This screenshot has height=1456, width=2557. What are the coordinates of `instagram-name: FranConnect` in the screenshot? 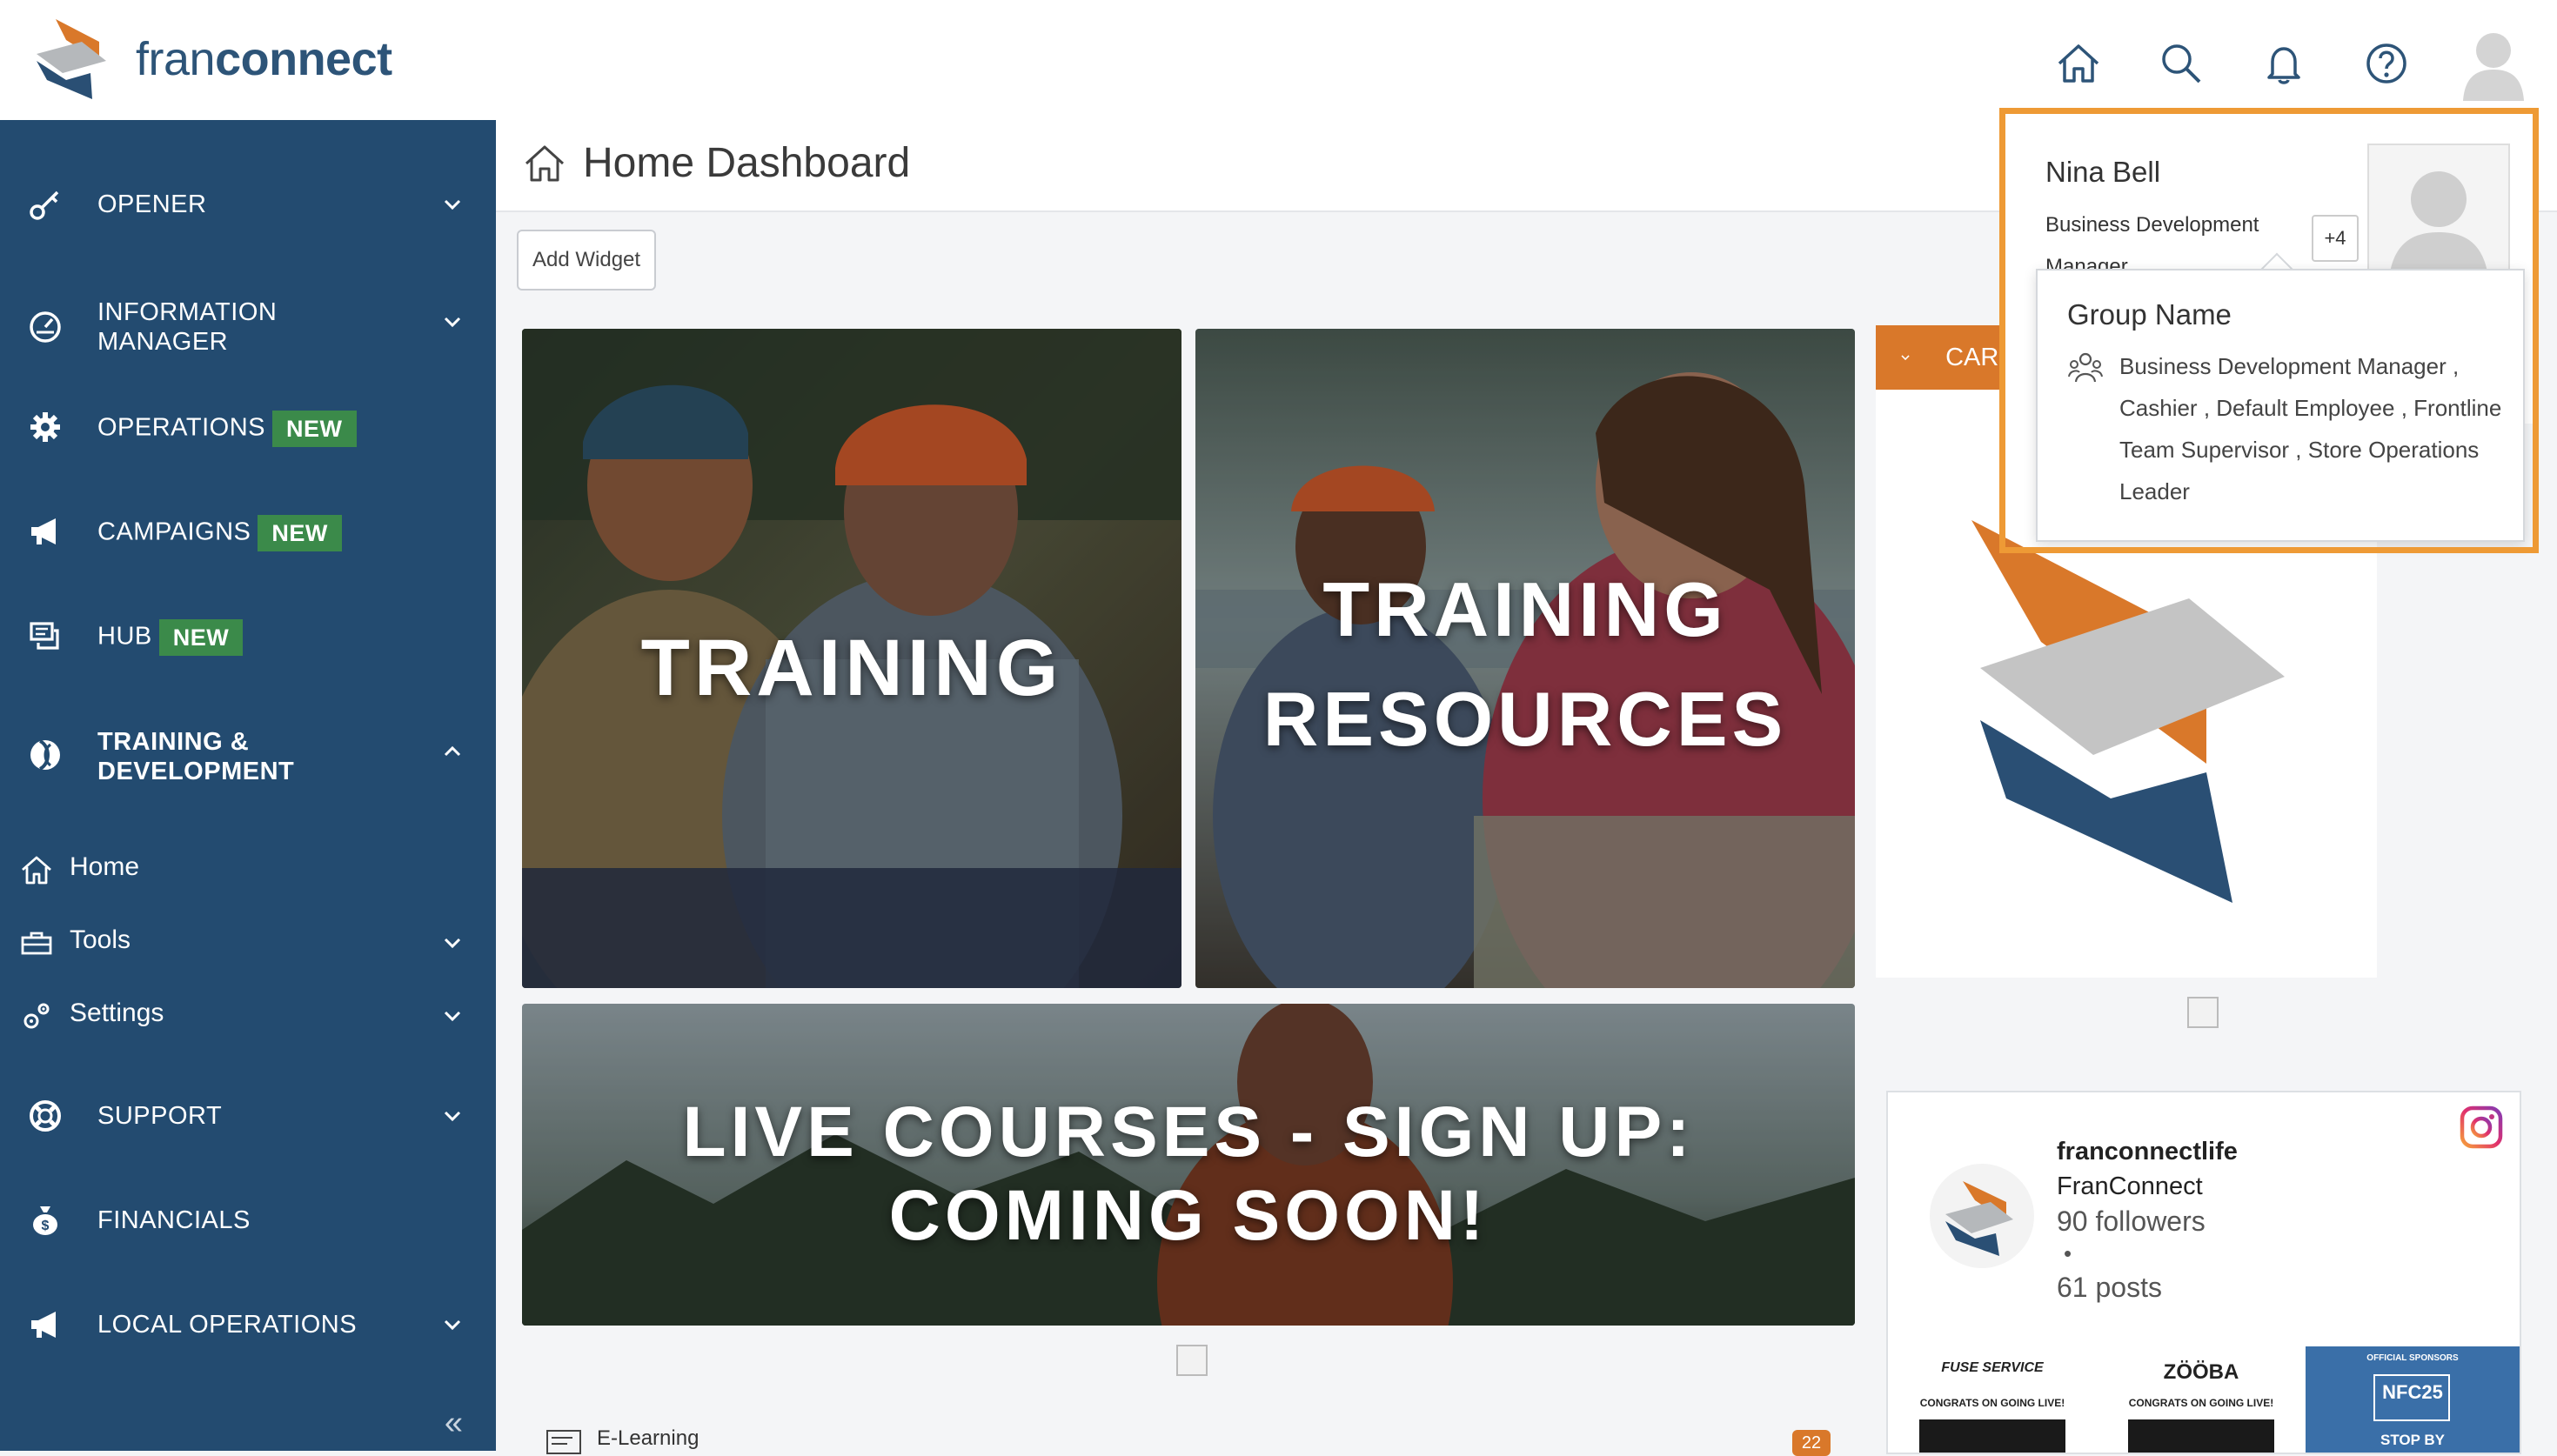 It's located at (2130, 1186).